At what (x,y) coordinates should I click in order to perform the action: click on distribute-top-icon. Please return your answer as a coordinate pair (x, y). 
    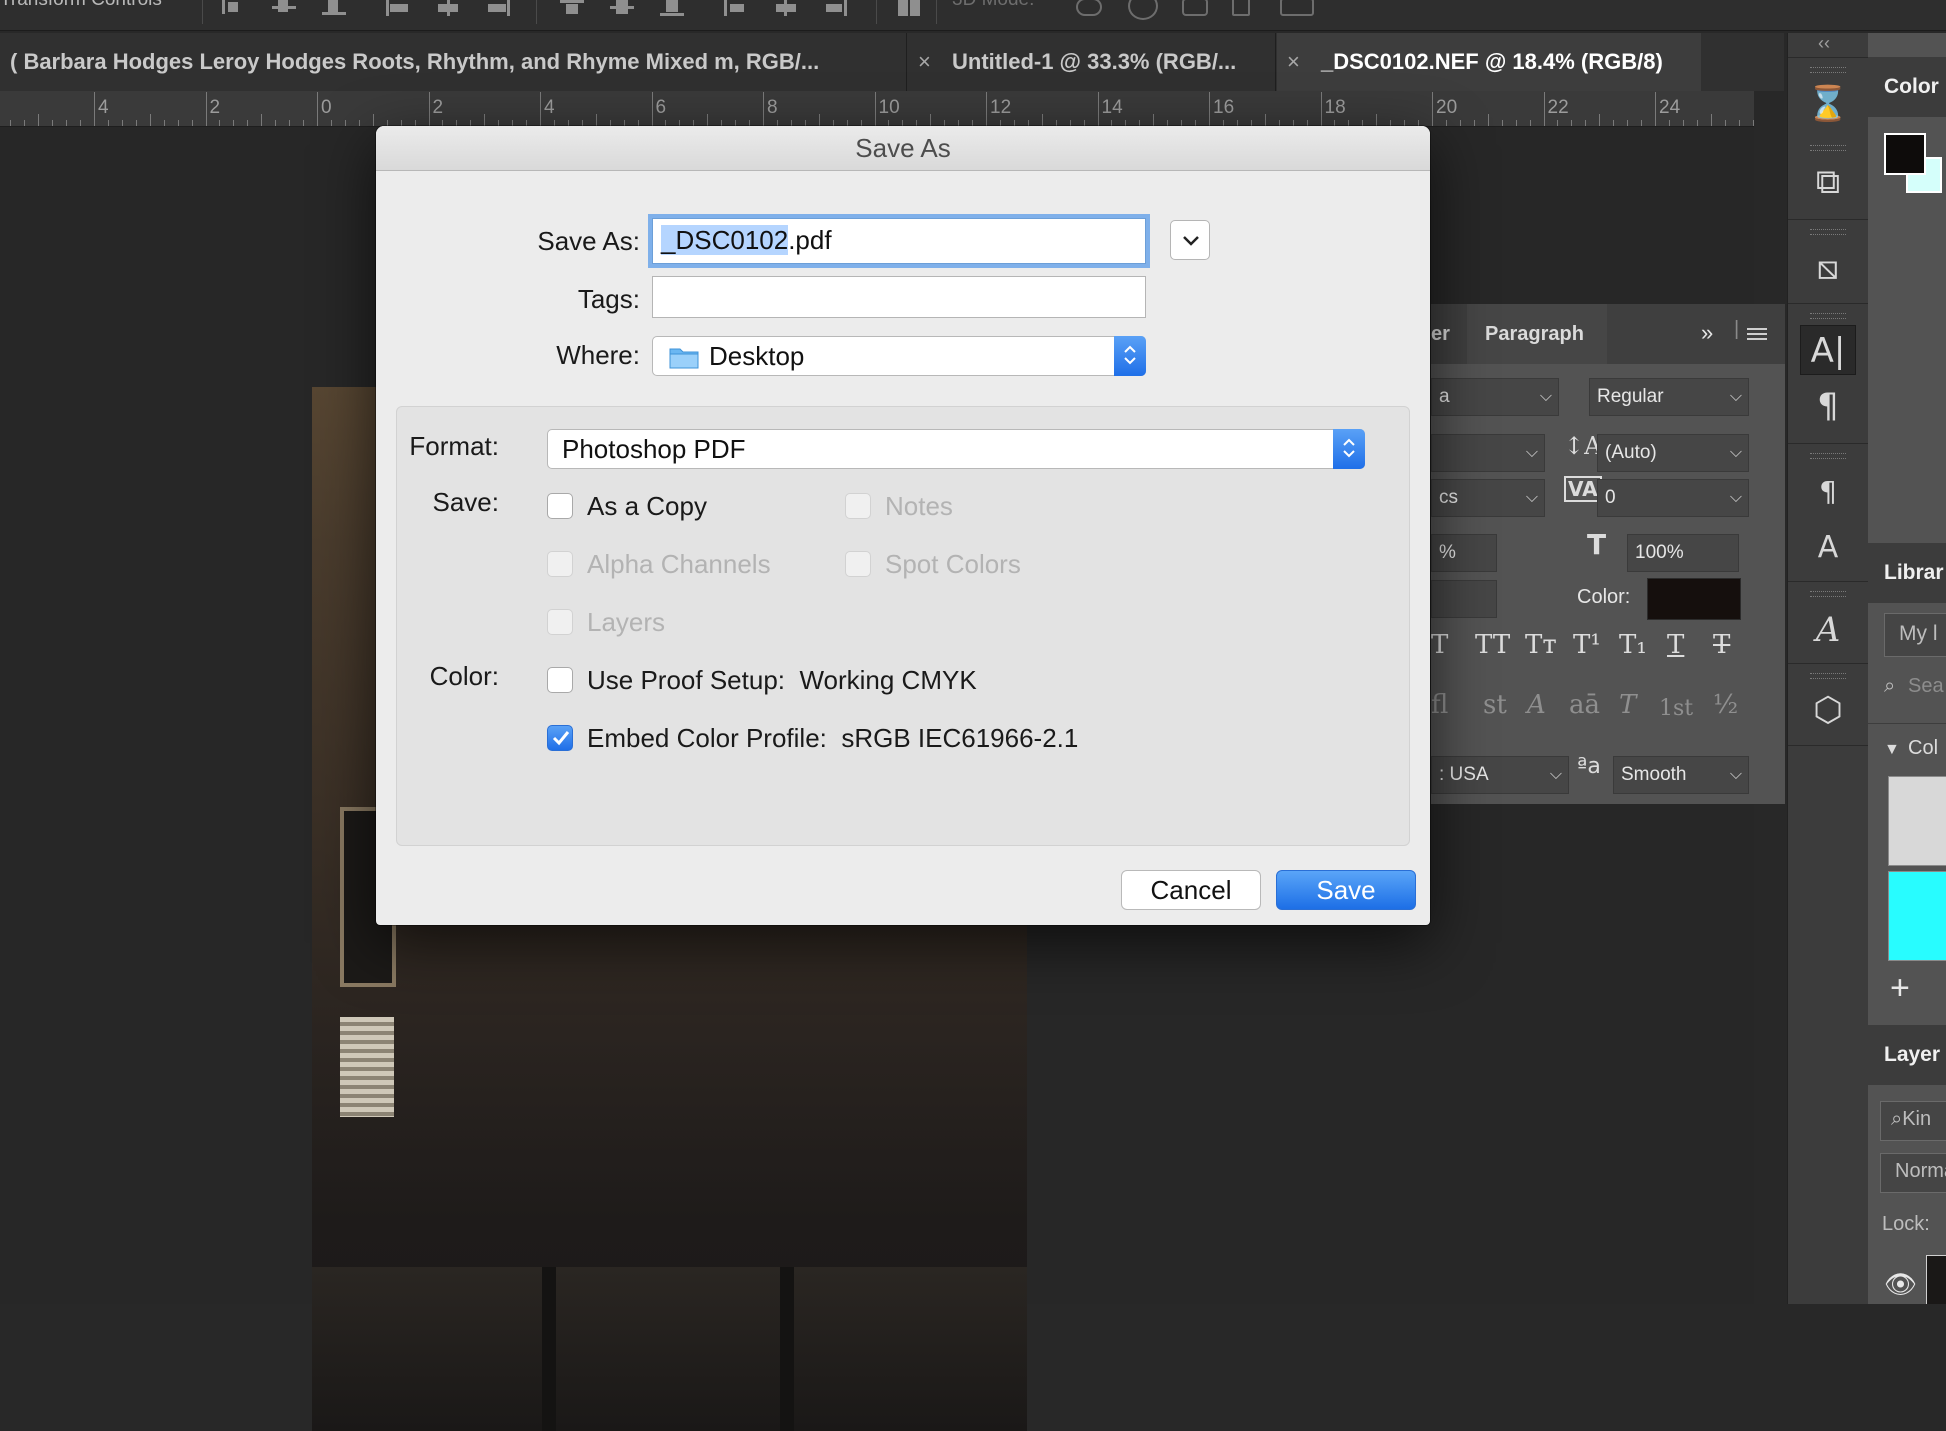
    Looking at the image, I should click on (572, 8).